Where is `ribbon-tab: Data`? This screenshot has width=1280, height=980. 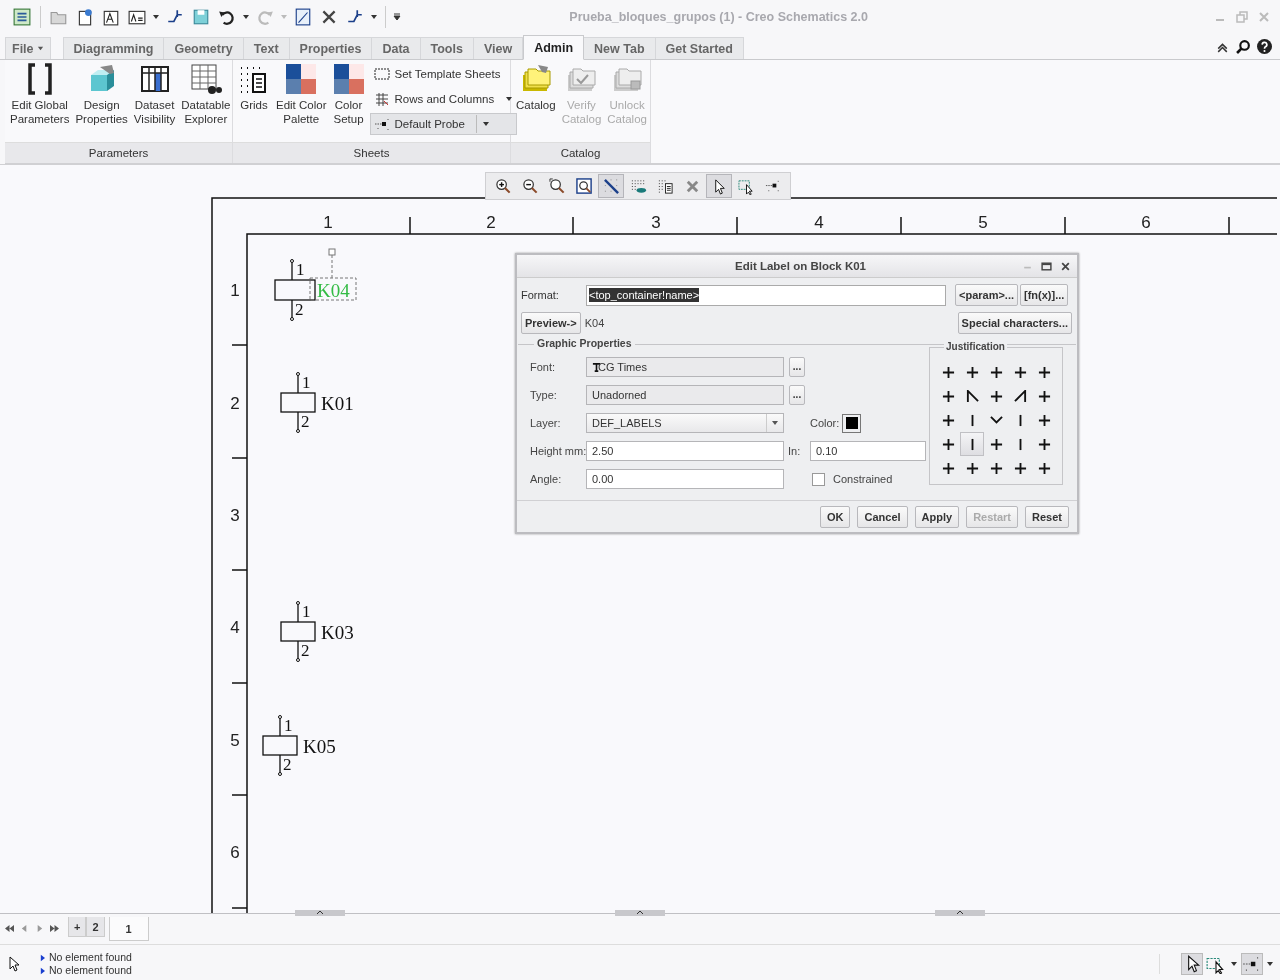 ribbon-tab: Data is located at coordinates (396, 48).